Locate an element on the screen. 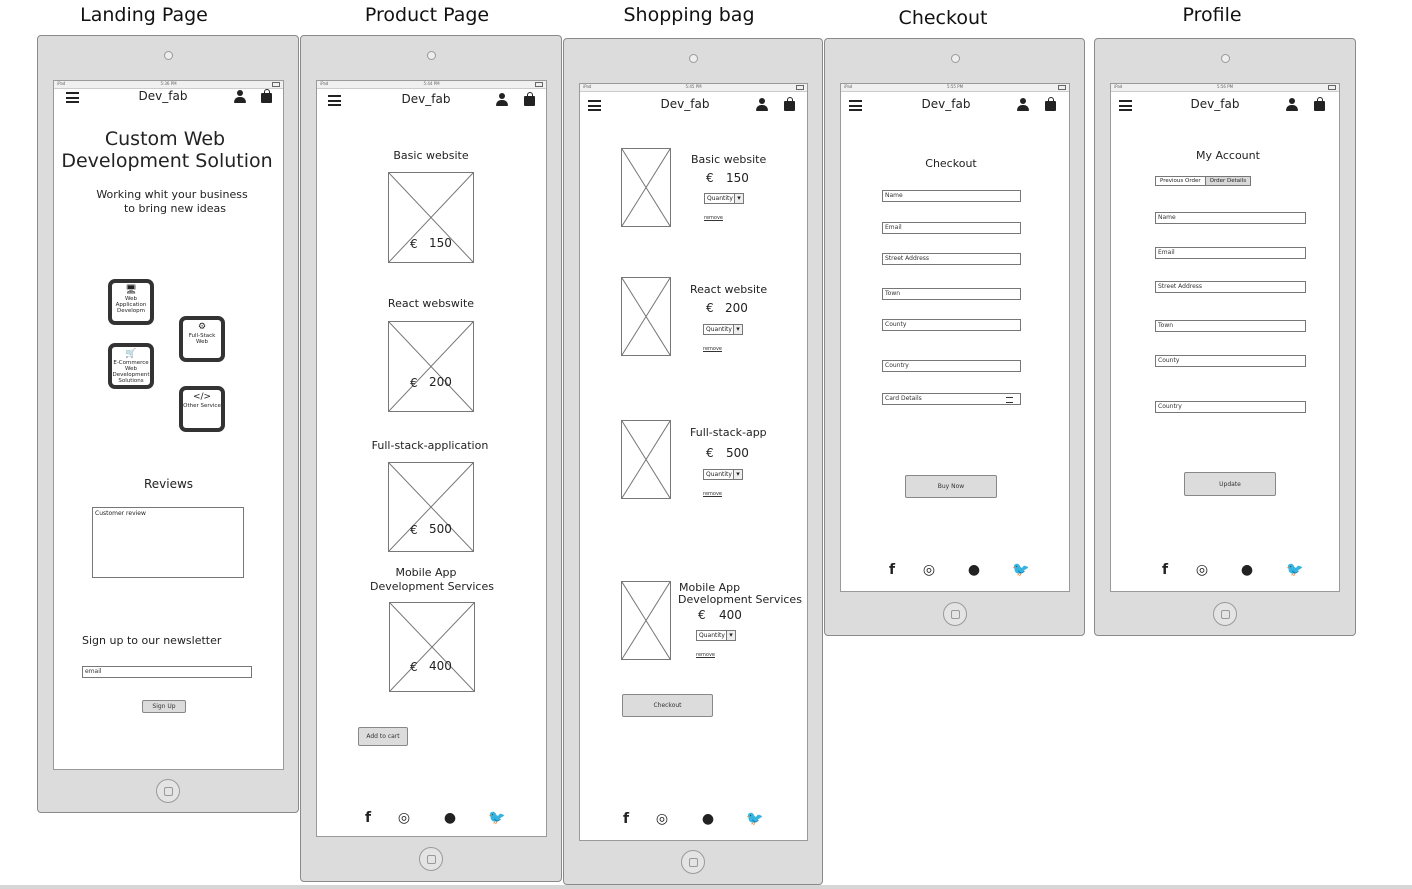 Image resolution: width=1412 pixels, height=889 pixels. product-name: Basic website is located at coordinates (431, 155).